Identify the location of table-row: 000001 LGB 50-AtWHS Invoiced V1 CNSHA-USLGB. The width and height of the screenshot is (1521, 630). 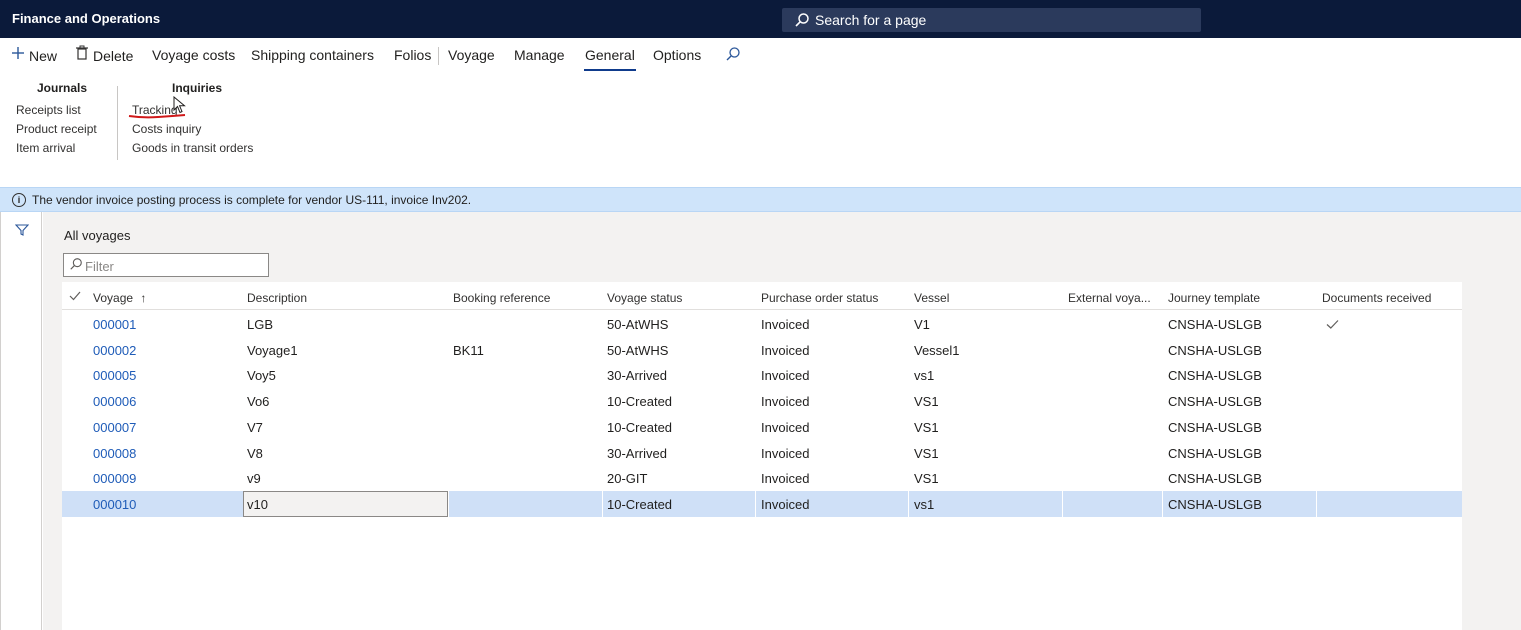
(762, 324).